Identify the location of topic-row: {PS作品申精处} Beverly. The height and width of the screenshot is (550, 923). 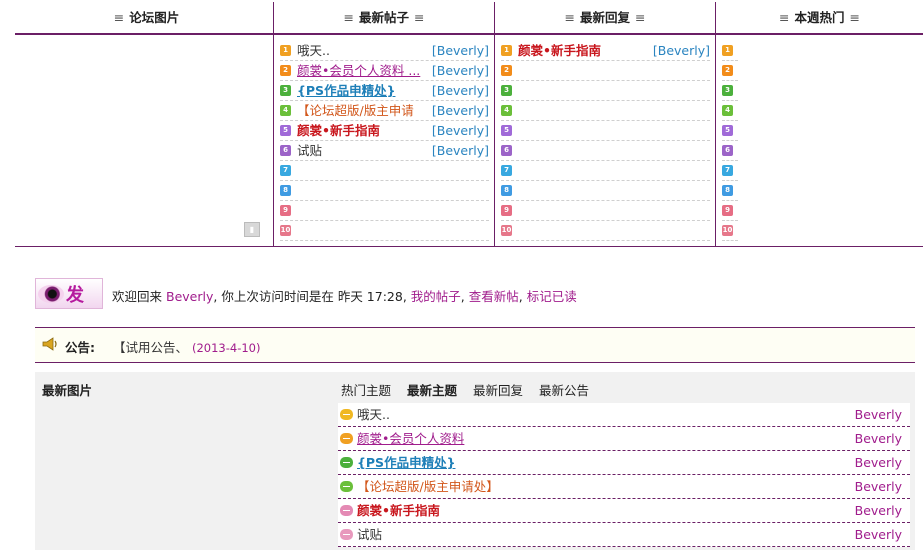
(624, 463).